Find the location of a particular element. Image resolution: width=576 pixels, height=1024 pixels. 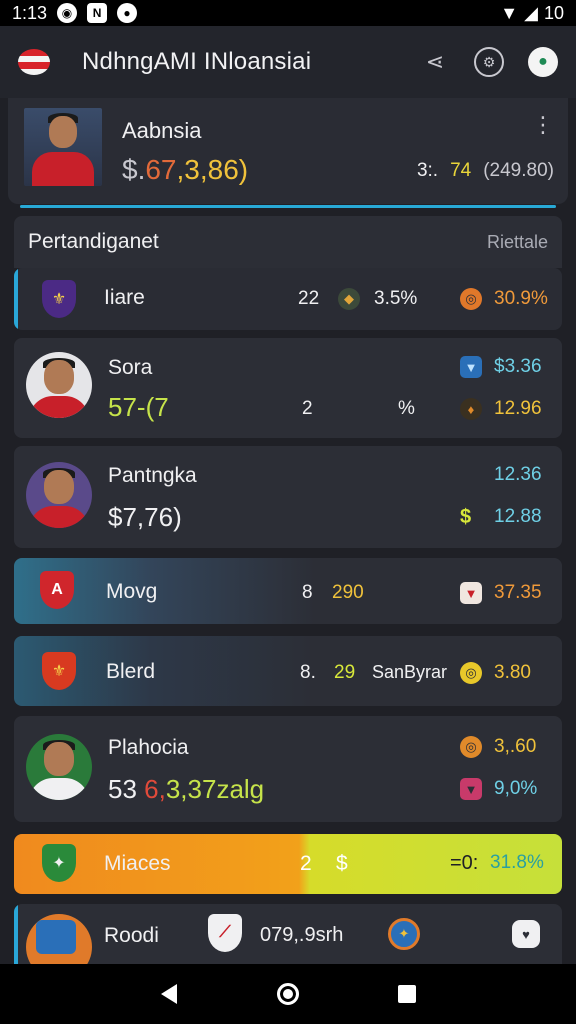

item-name: Plahocia is located at coordinates (148, 747).